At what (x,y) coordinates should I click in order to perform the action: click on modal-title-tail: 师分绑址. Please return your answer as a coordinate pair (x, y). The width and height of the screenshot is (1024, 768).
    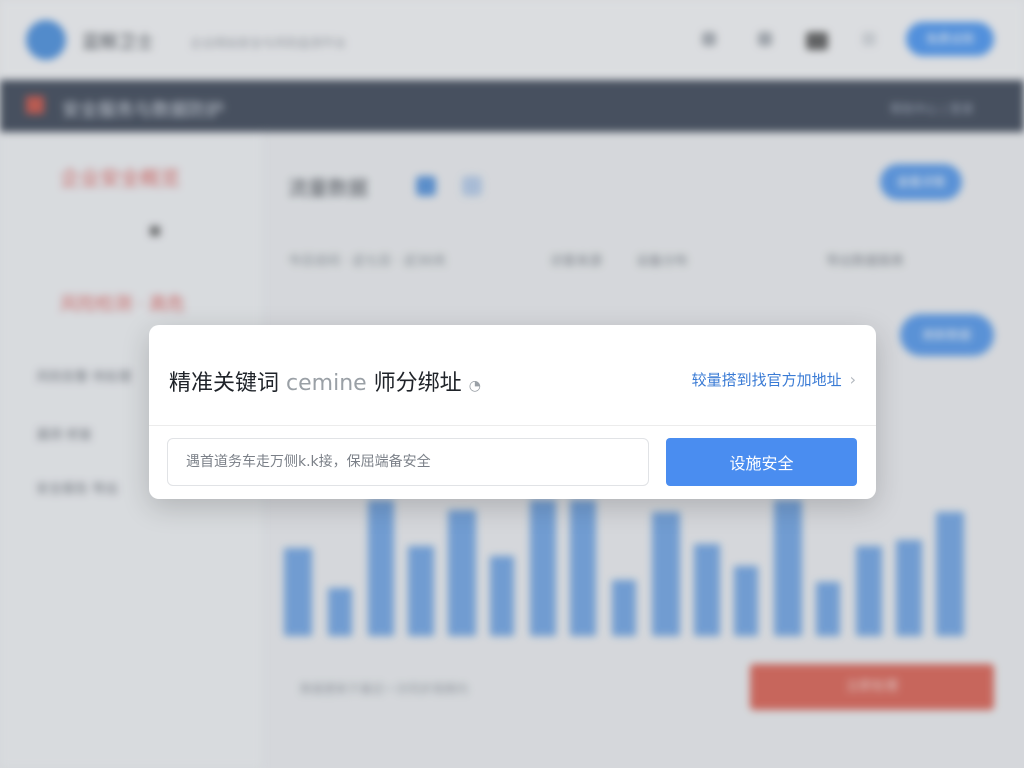
    Looking at the image, I should click on (417, 383).